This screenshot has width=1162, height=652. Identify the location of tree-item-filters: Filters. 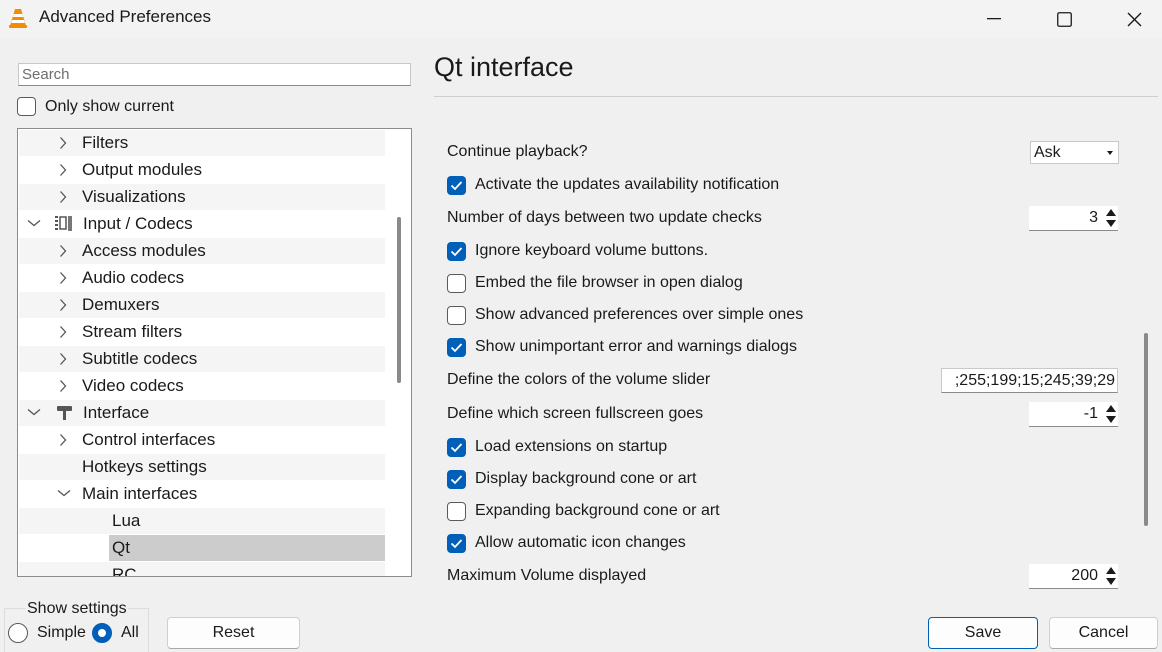
(202, 143).